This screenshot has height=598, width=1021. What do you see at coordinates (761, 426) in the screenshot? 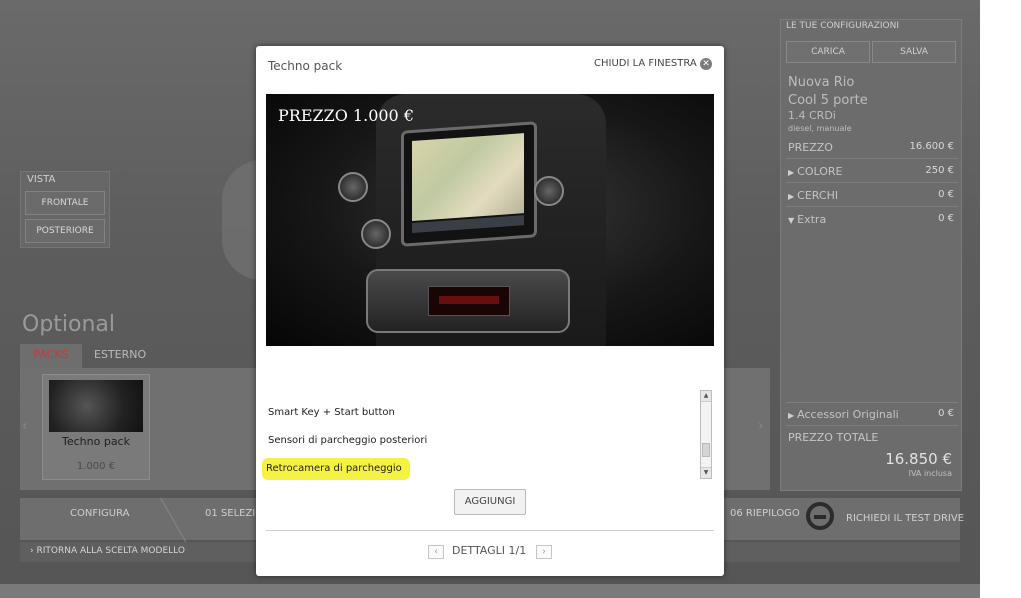
I see `carousel-next-icon: ›` at bounding box center [761, 426].